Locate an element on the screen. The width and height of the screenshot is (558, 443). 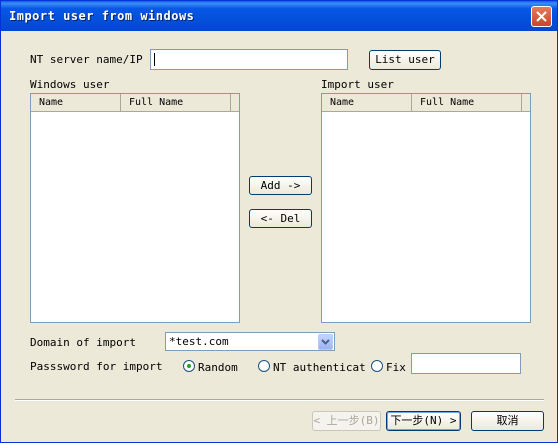
prev-button-label: < 上一步(B) is located at coordinates (346, 420).